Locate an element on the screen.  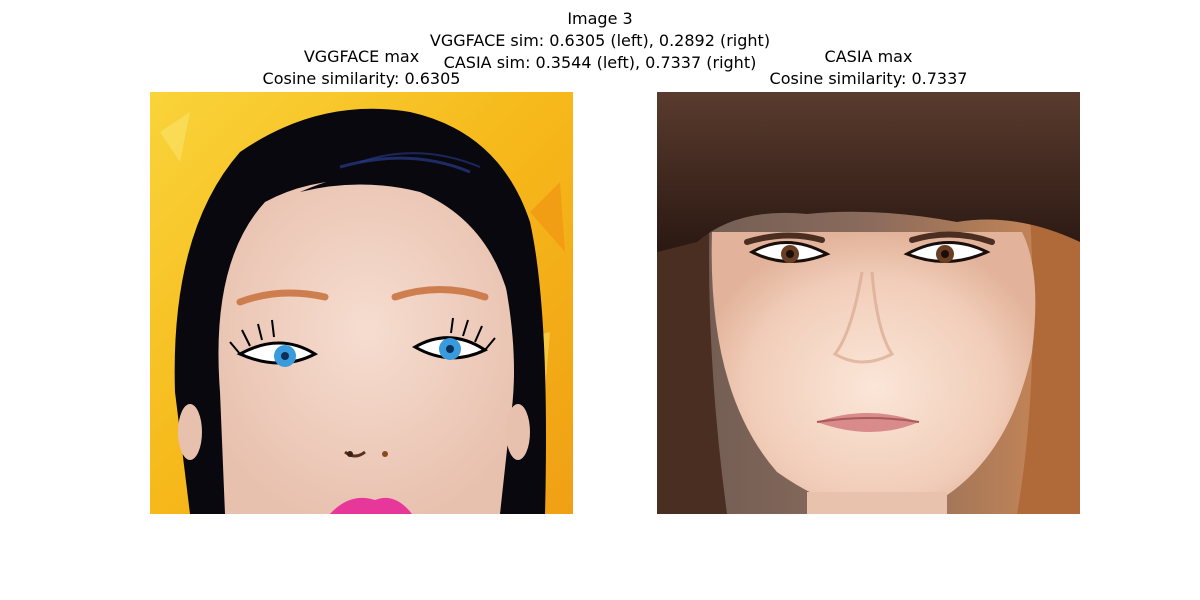
right-panel-title-model: CASIA max is located at coordinates (868, 56).